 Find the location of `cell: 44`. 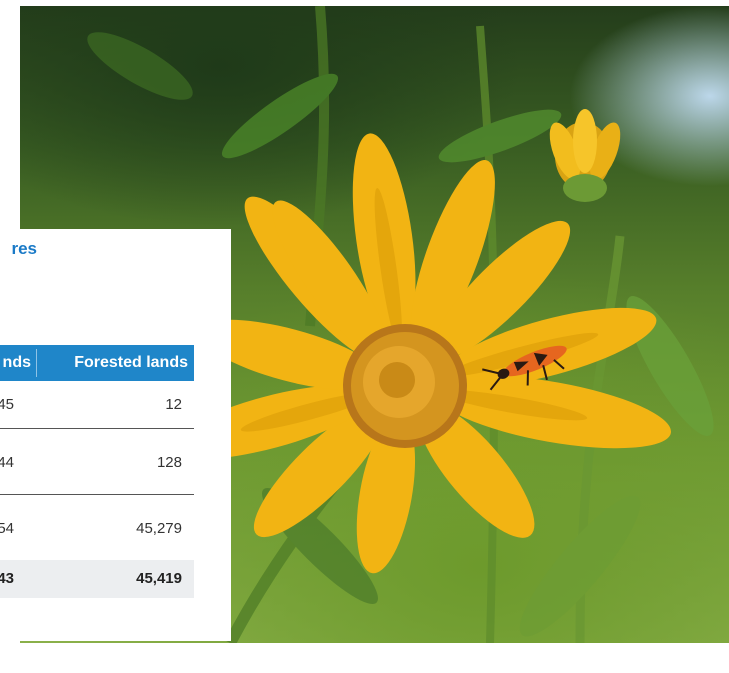

cell: 44 is located at coordinates (7, 462).